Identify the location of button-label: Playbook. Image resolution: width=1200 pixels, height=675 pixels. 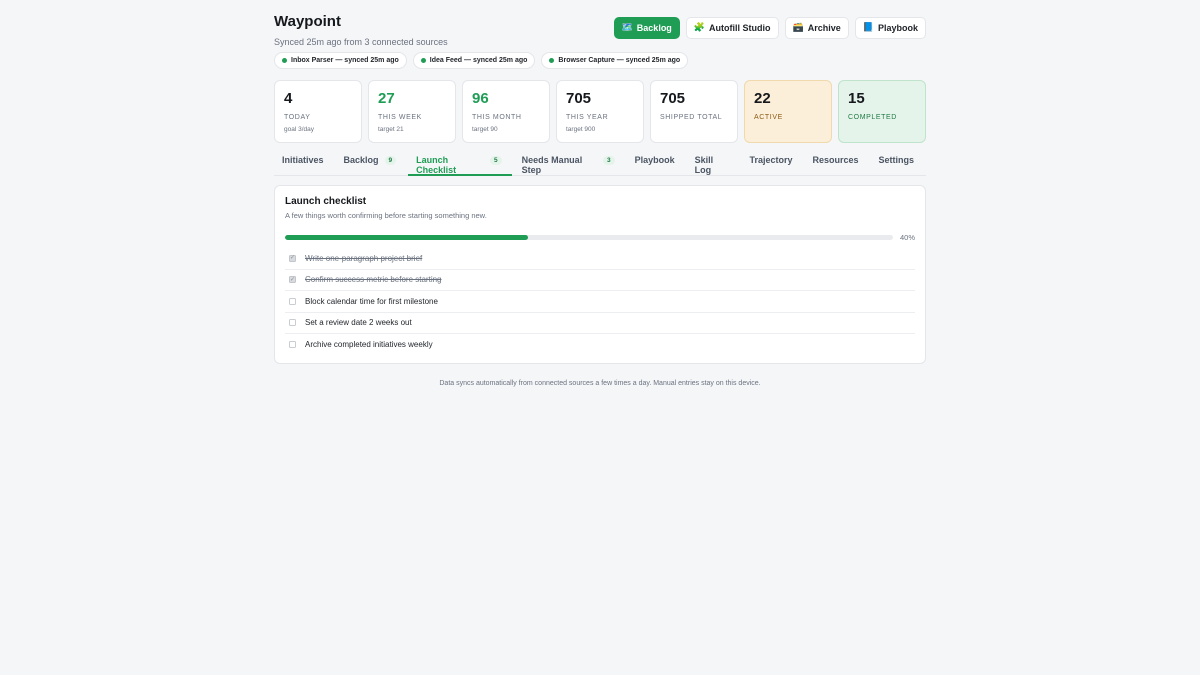
(897, 28).